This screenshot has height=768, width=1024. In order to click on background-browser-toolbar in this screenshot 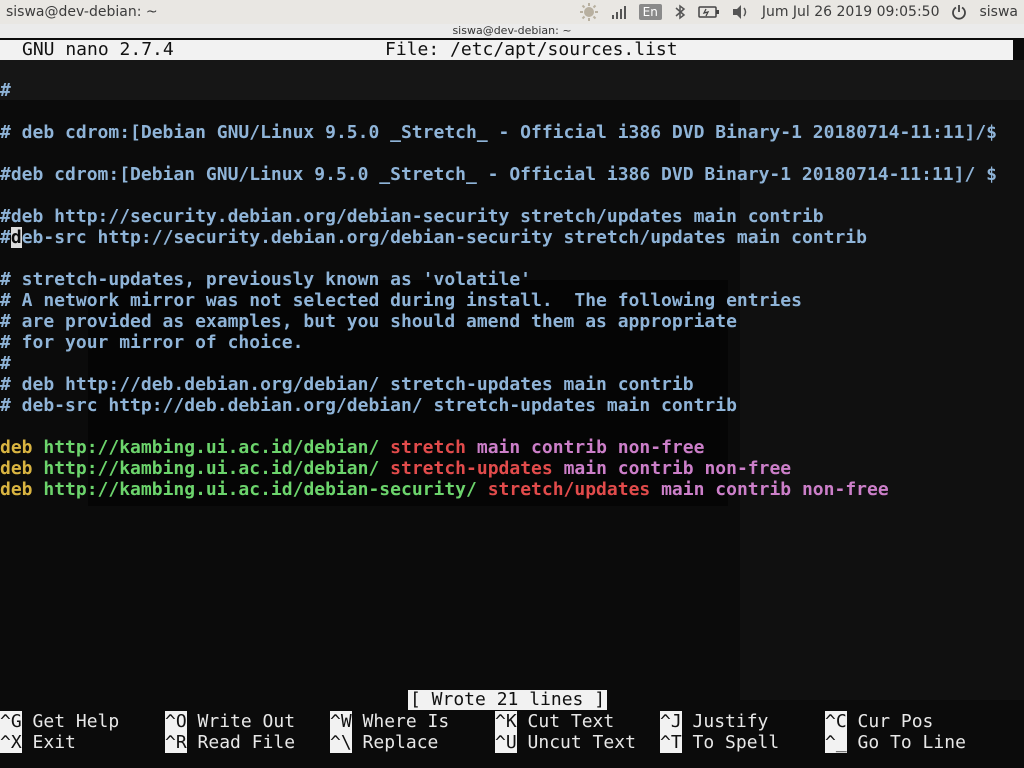, I will do `click(512, 80)`.